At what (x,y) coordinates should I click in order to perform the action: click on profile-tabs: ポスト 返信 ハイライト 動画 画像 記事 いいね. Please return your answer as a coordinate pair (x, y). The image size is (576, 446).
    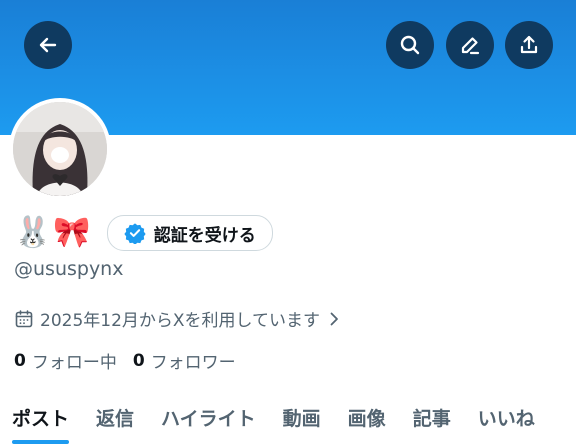
    Looking at the image, I should click on (288, 421).